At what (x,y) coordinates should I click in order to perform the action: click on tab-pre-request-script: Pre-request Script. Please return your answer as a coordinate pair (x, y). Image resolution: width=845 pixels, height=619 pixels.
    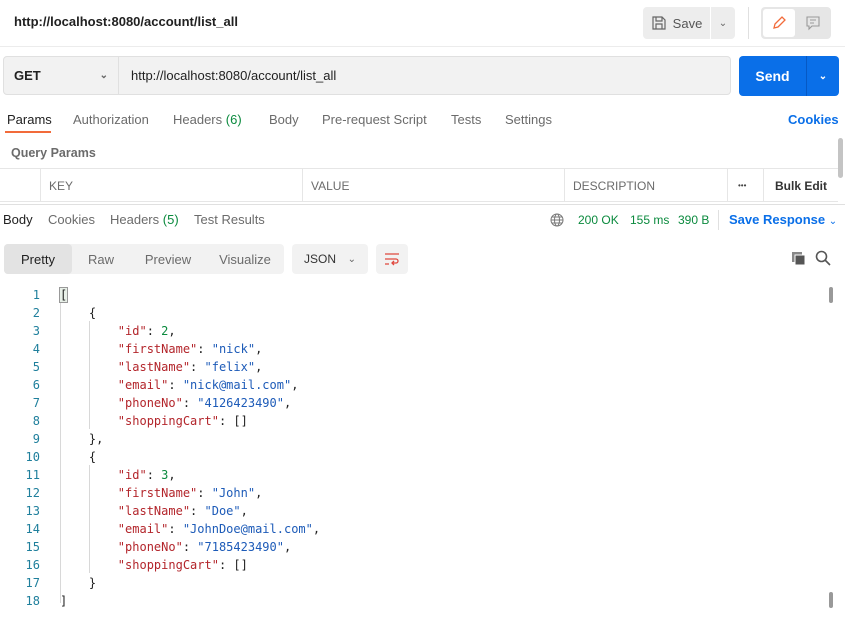
    Looking at the image, I should click on (374, 119).